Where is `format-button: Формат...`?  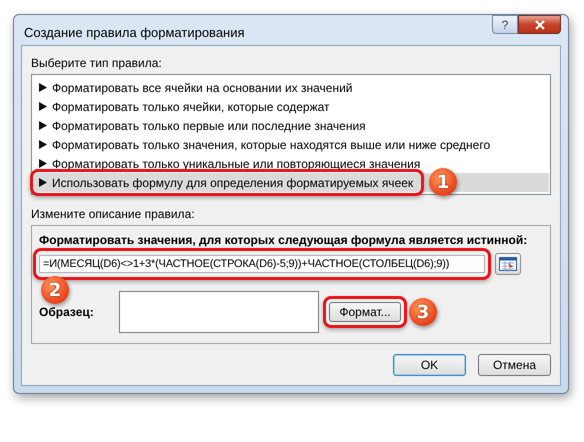
format-button: Формат... is located at coordinates (365, 312).